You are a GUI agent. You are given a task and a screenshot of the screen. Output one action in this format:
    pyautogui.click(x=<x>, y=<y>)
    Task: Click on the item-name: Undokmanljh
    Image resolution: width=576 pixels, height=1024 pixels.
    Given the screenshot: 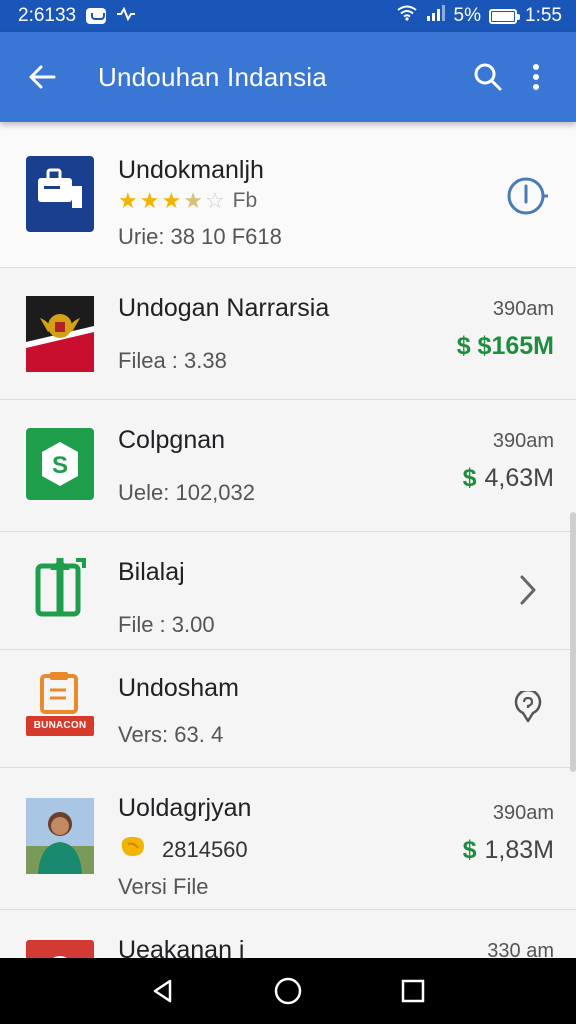 What is the action you would take?
    pyautogui.click(x=191, y=170)
    